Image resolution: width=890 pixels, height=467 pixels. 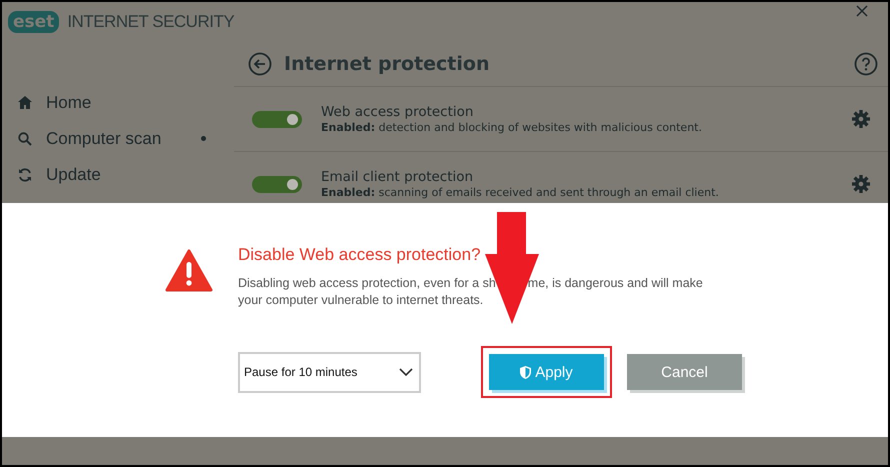 What do you see at coordinates (615, 283) in the screenshot?
I see `dialog-message: me, is dangerous and will make` at bounding box center [615, 283].